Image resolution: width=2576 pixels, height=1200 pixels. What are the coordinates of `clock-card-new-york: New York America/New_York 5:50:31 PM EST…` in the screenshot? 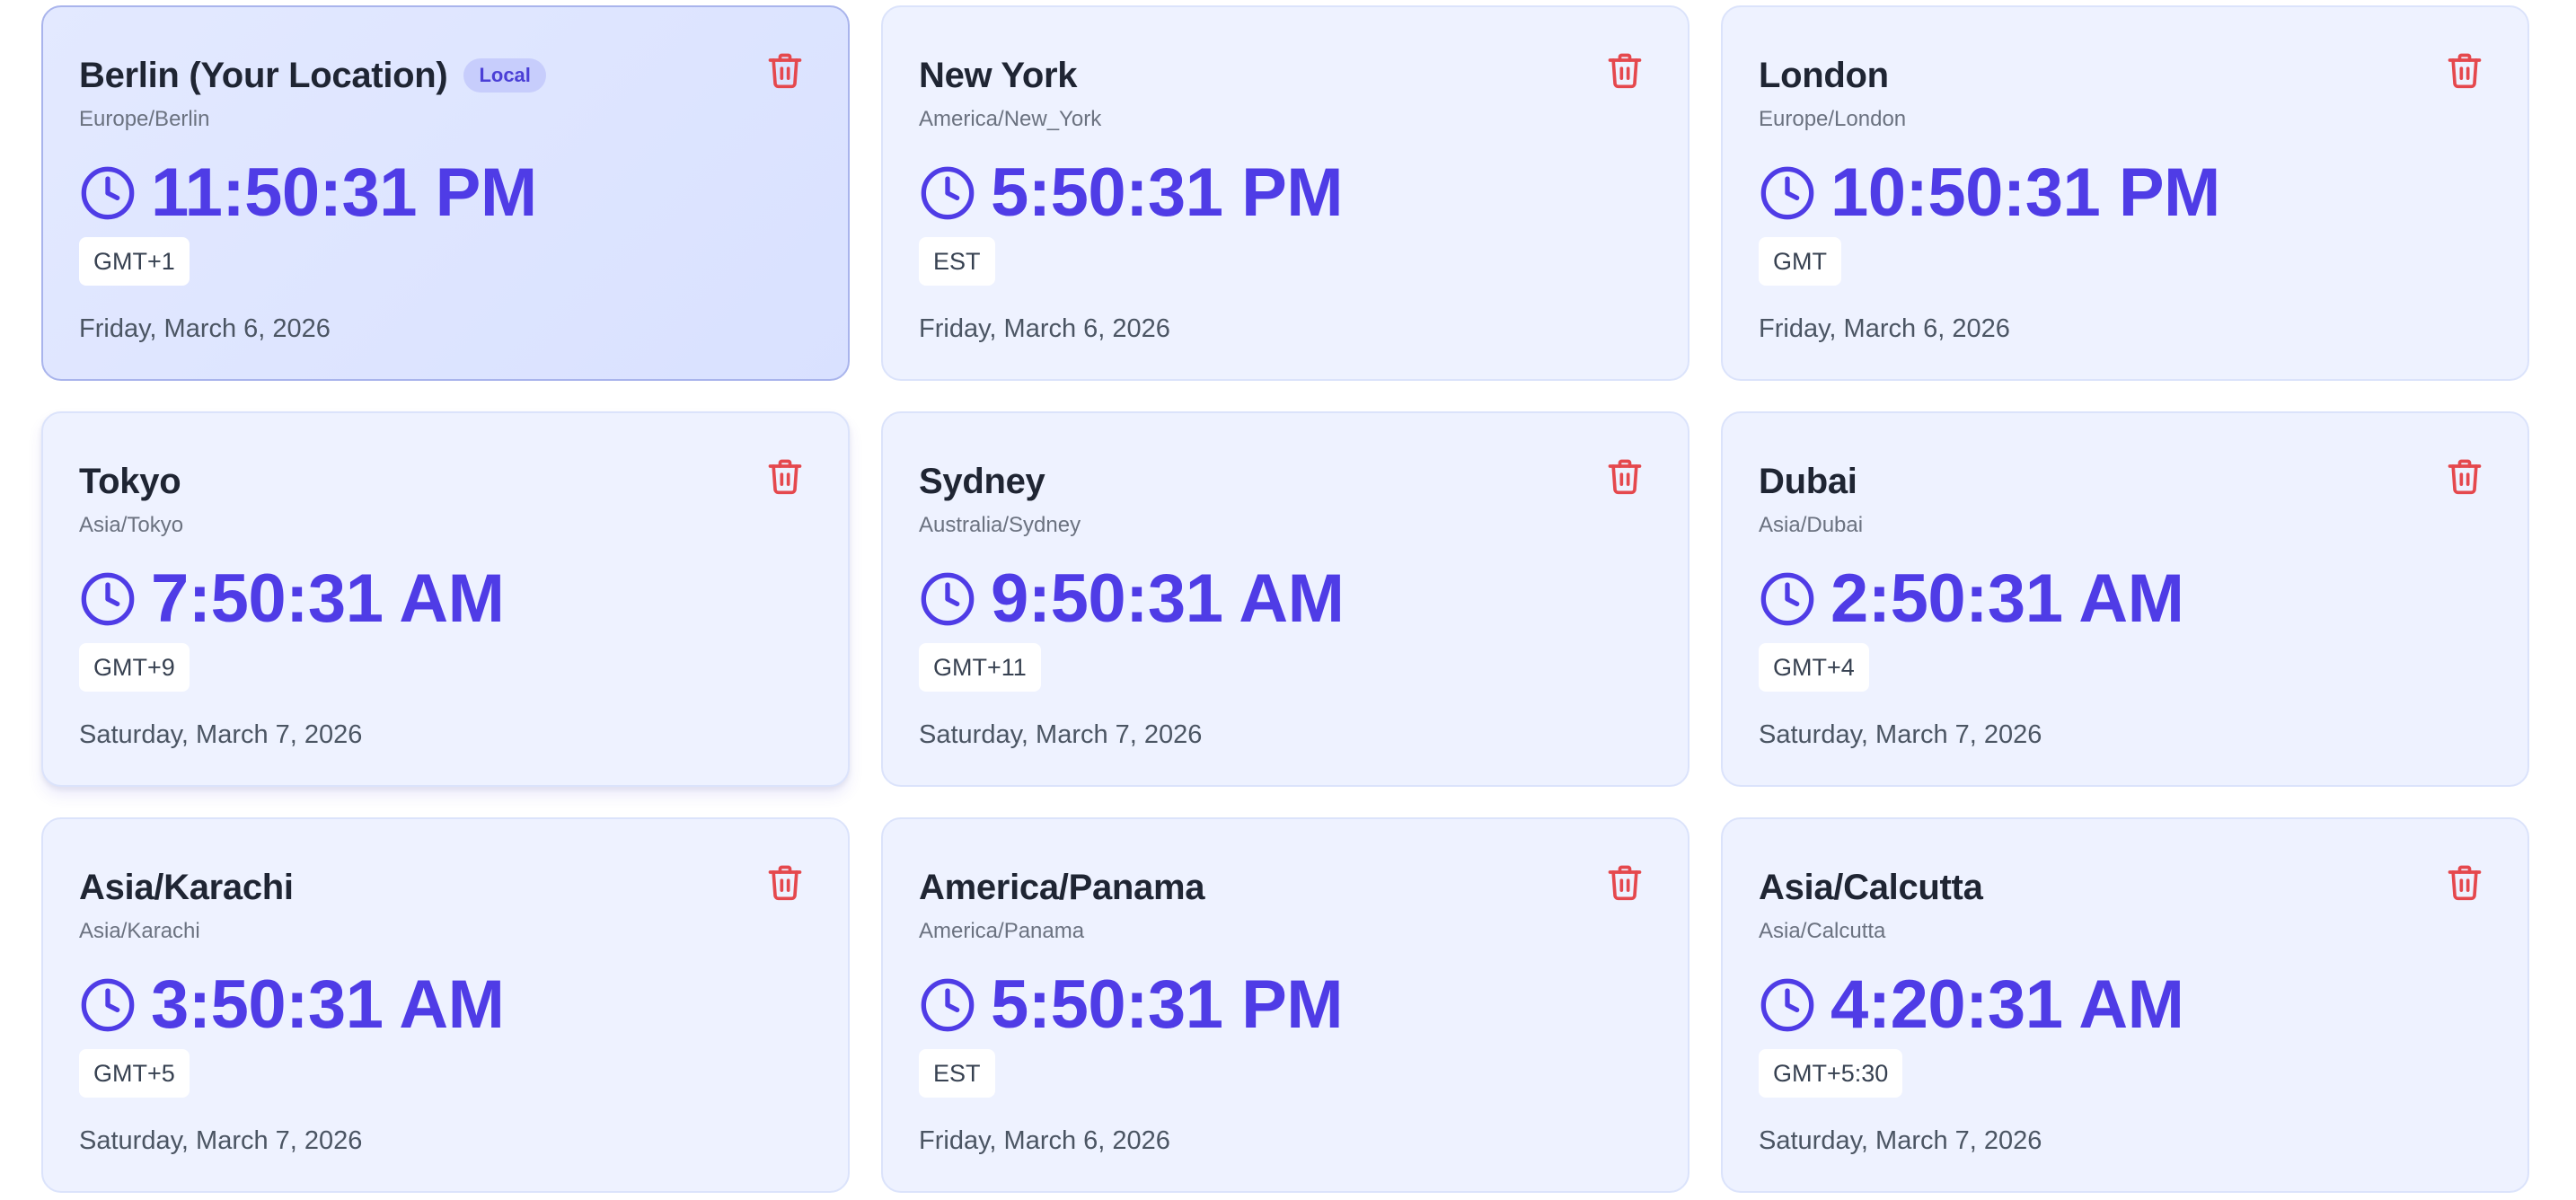 It's located at (1285, 193).